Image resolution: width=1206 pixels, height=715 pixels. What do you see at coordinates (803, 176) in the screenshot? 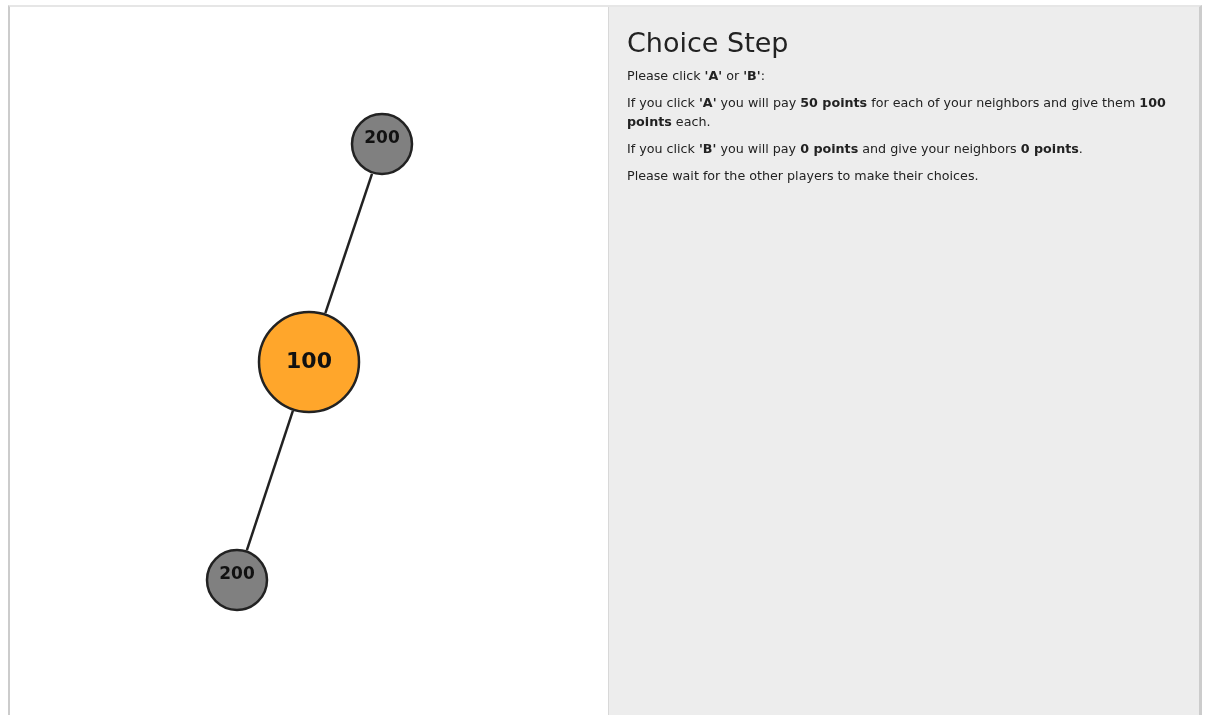
I see `instruction-text: Please wait for the other players to make their choices.` at bounding box center [803, 176].